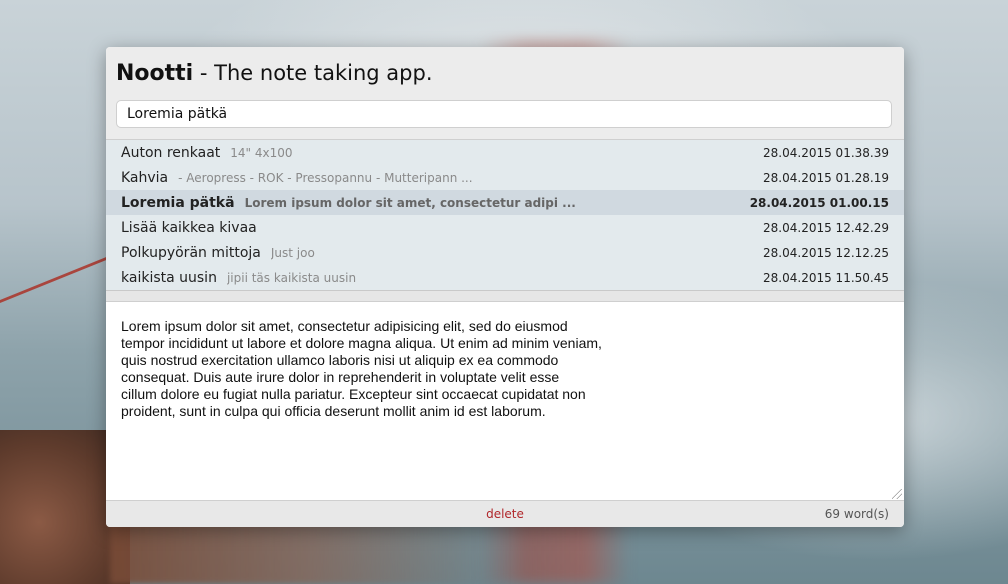 This screenshot has height=584, width=1008. What do you see at coordinates (171, 152) in the screenshot?
I see `note-title: Auton renkaat` at bounding box center [171, 152].